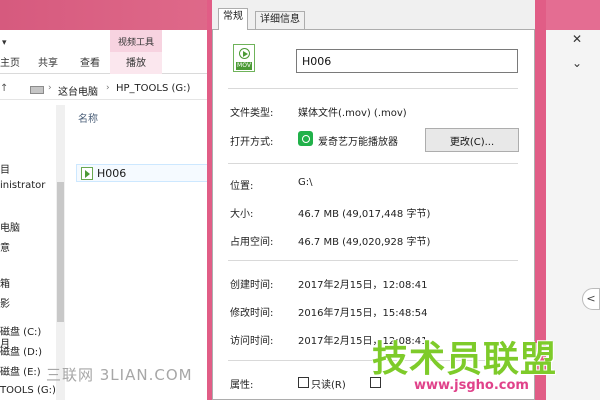  What do you see at coordinates (90, 63) in the screenshot?
I see `tab-view: 查看` at bounding box center [90, 63].